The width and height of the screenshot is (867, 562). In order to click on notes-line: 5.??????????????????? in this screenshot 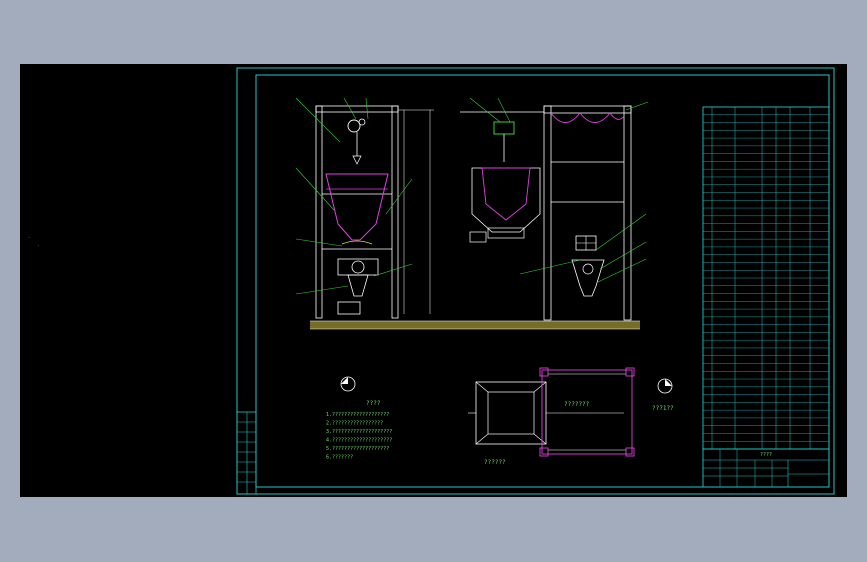, I will do `click(357, 449)`.